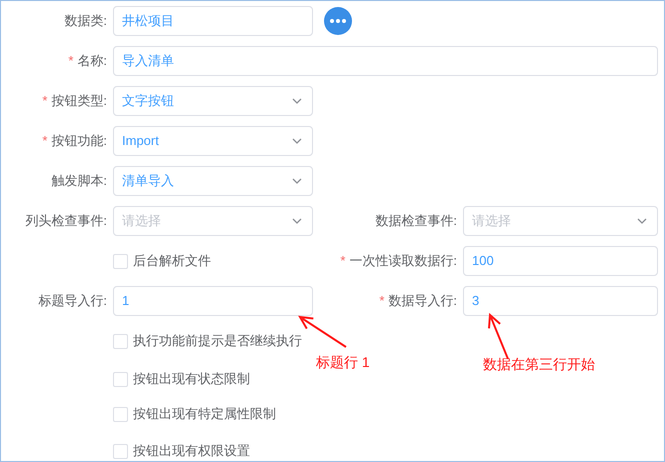 Image resolution: width=665 pixels, height=462 pixels. What do you see at coordinates (213, 101) in the screenshot?
I see `select-field: 文字按钮` at bounding box center [213, 101].